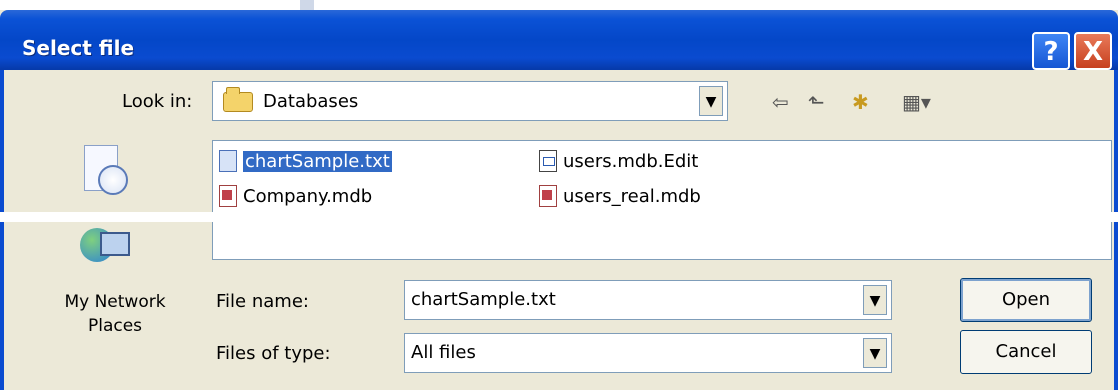 The image size is (1118, 390). What do you see at coordinates (443, 352) in the screenshot?
I see `file-type-value: All files` at bounding box center [443, 352].